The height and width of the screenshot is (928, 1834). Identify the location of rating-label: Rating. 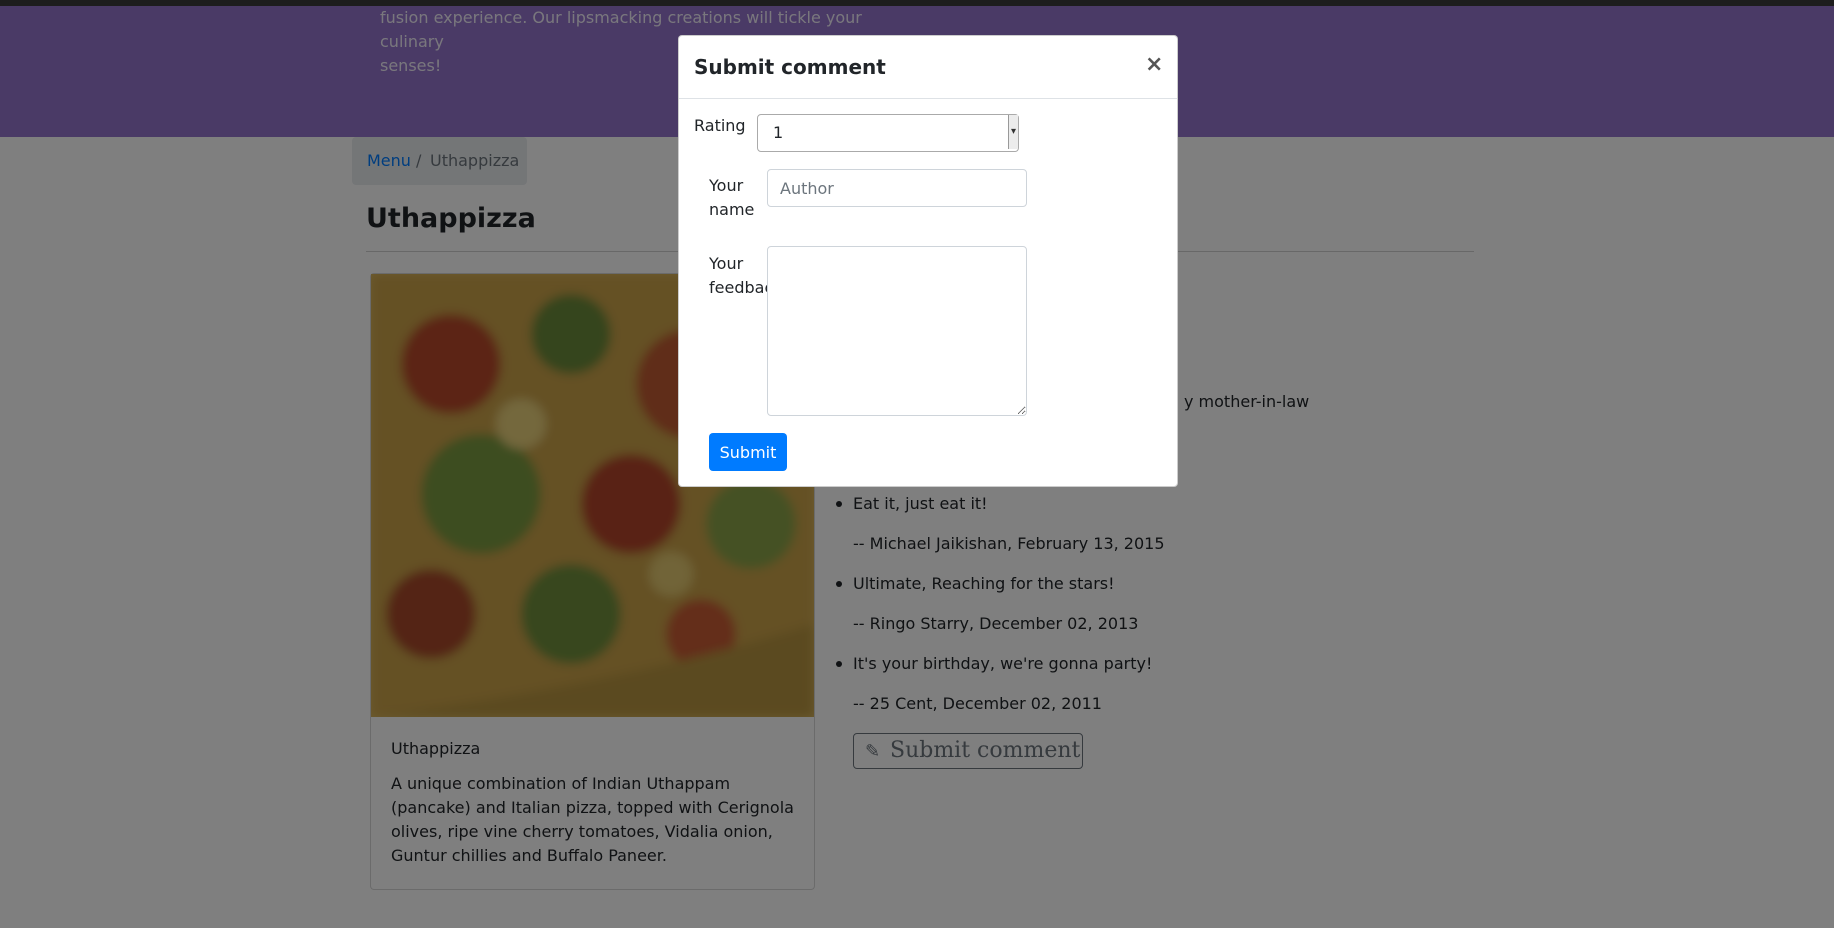
(720, 125).